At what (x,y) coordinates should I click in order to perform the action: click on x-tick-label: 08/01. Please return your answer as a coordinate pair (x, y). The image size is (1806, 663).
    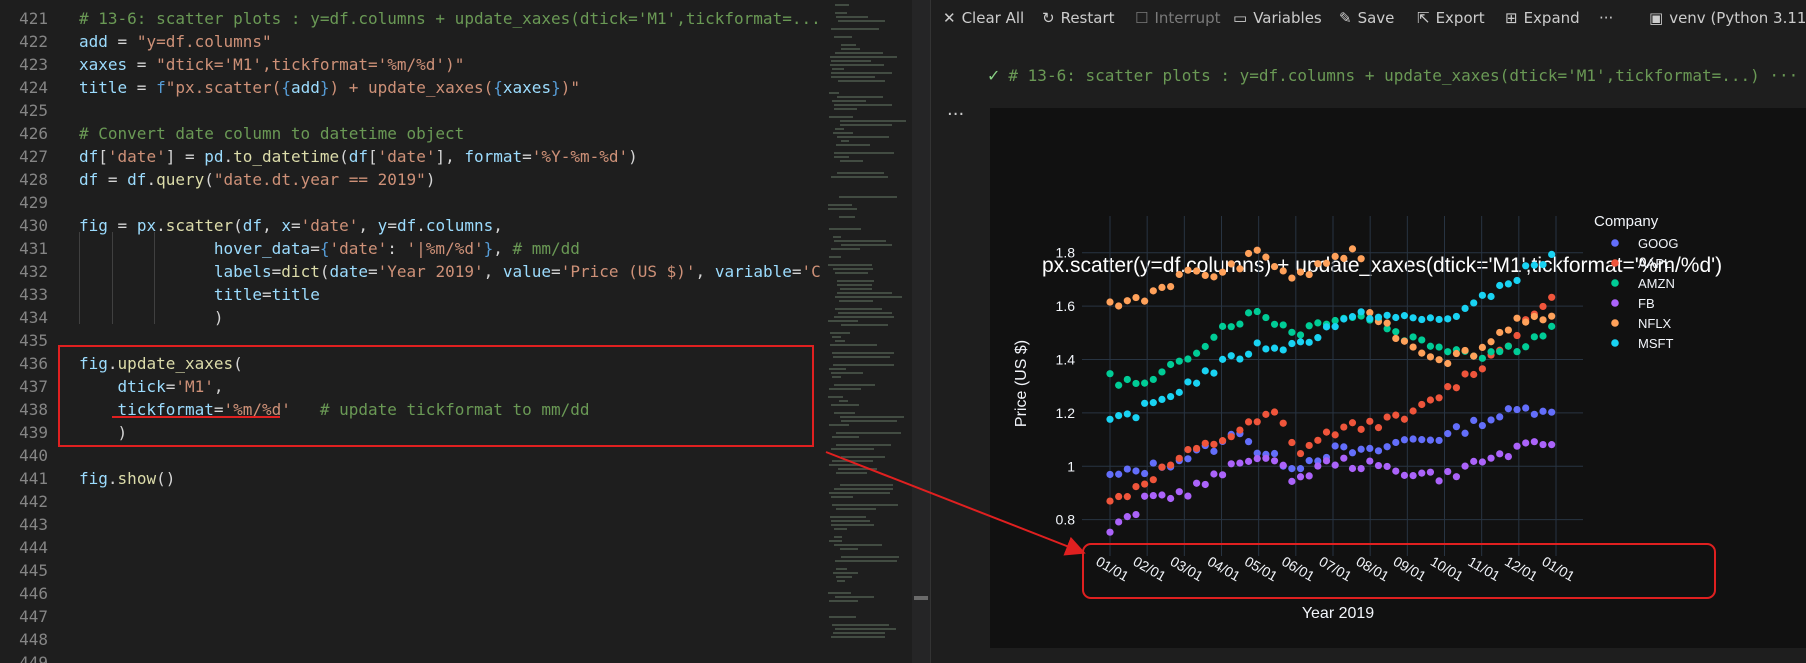
    Looking at the image, I should click on (1372, 568).